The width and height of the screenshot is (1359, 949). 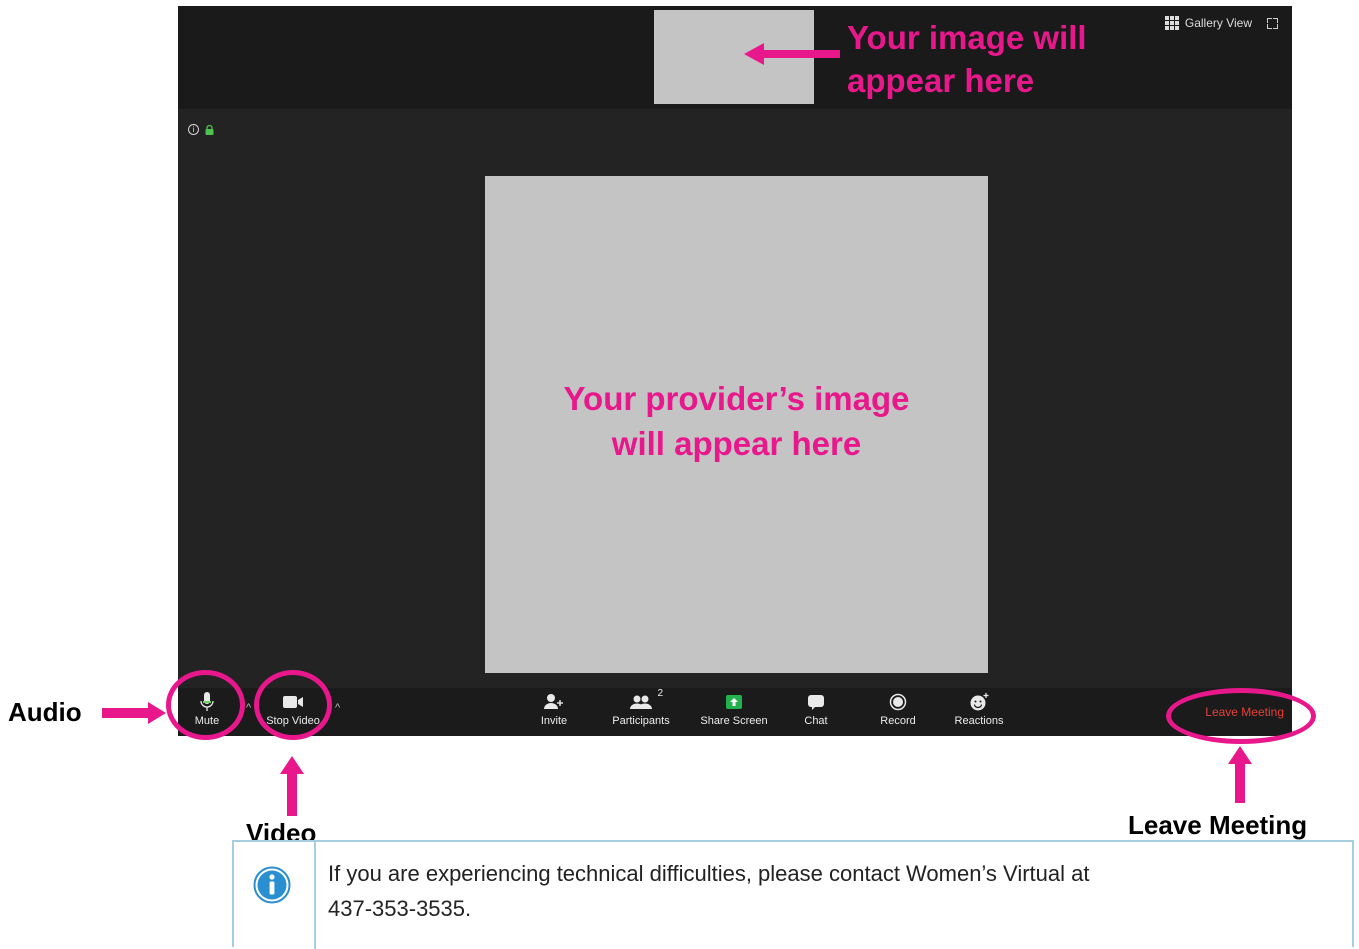 I want to click on encryption-lock-icon, so click(x=209, y=129).